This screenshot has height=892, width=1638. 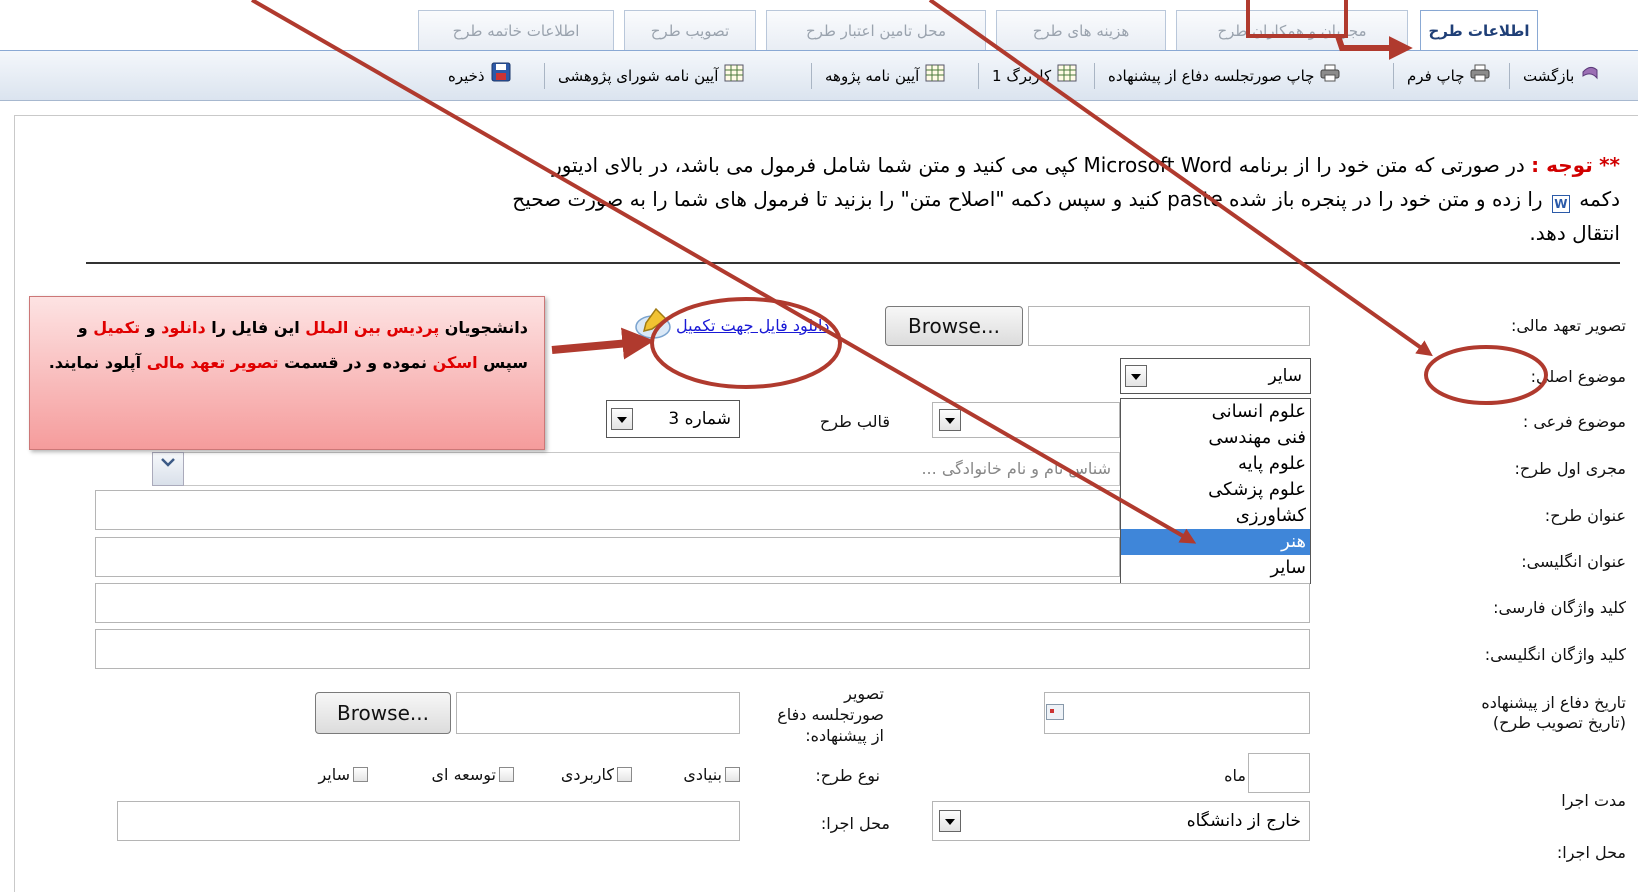 I want to click on back-button: بازگشت, so click(x=1561, y=76).